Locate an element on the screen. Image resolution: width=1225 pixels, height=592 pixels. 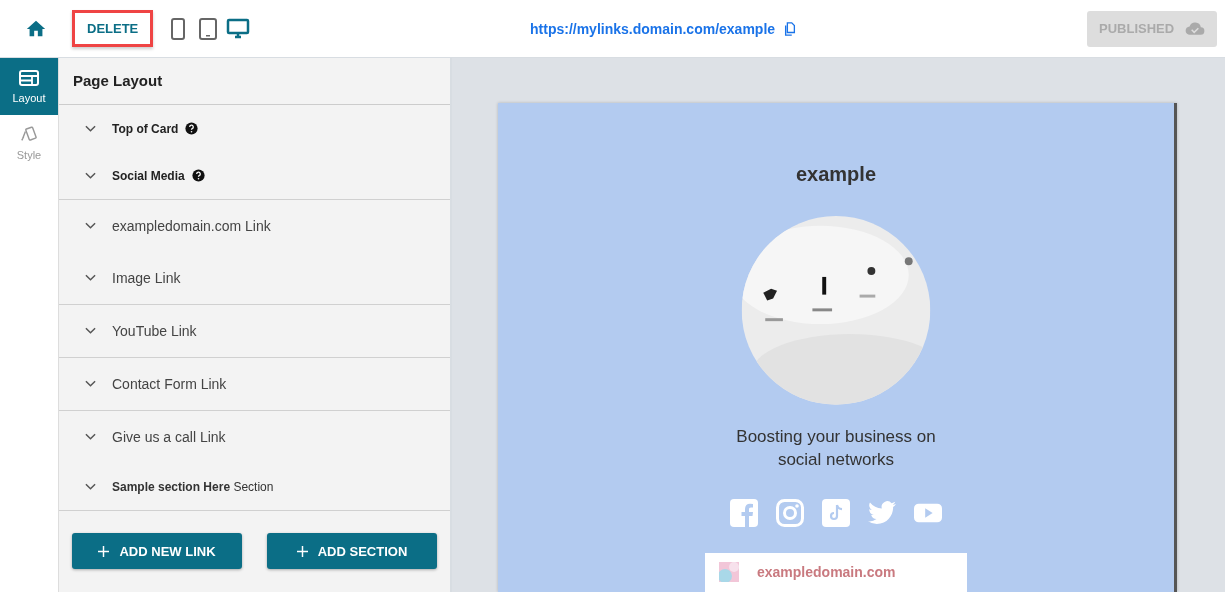
add-button: ADD NEW LINK is located at coordinates (157, 551).